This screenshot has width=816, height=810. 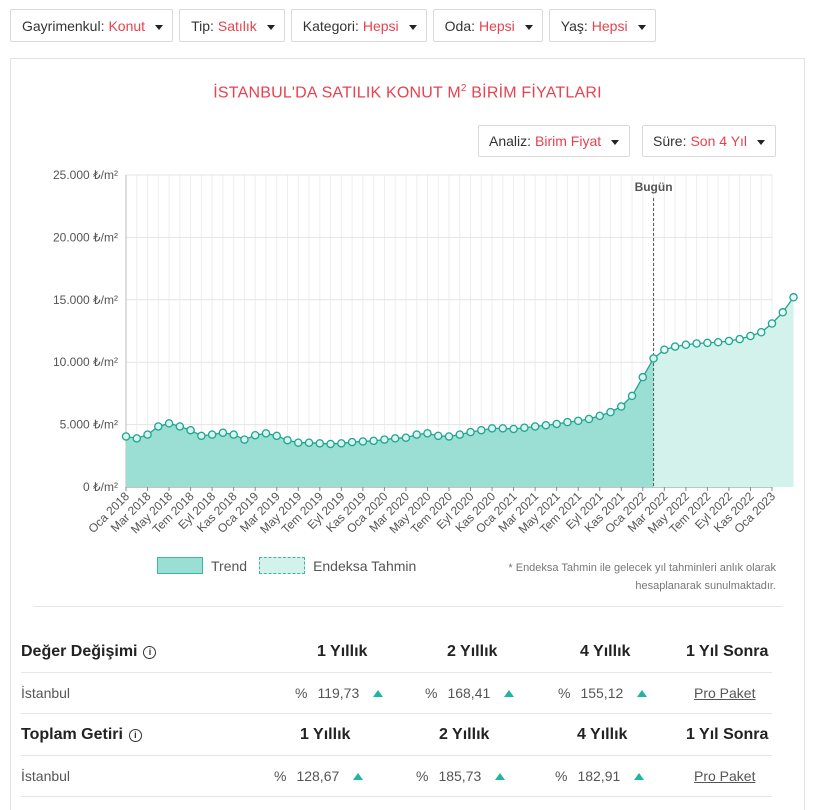 I want to click on y-tick-label: 10.000 ₺/m², so click(x=85, y=362).